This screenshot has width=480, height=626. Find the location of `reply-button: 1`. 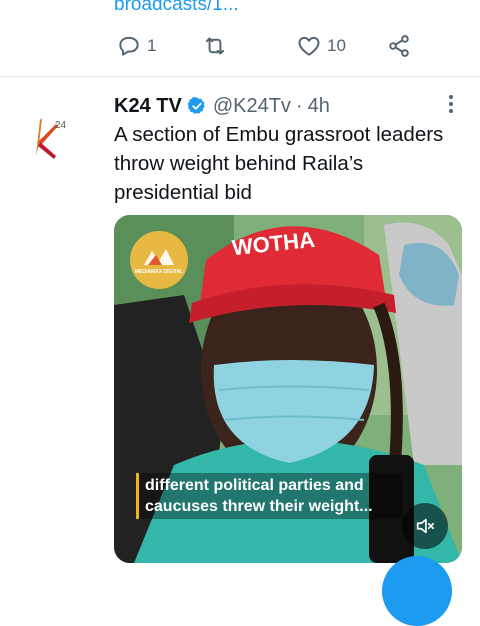

reply-button: 1 is located at coordinates (136, 46).